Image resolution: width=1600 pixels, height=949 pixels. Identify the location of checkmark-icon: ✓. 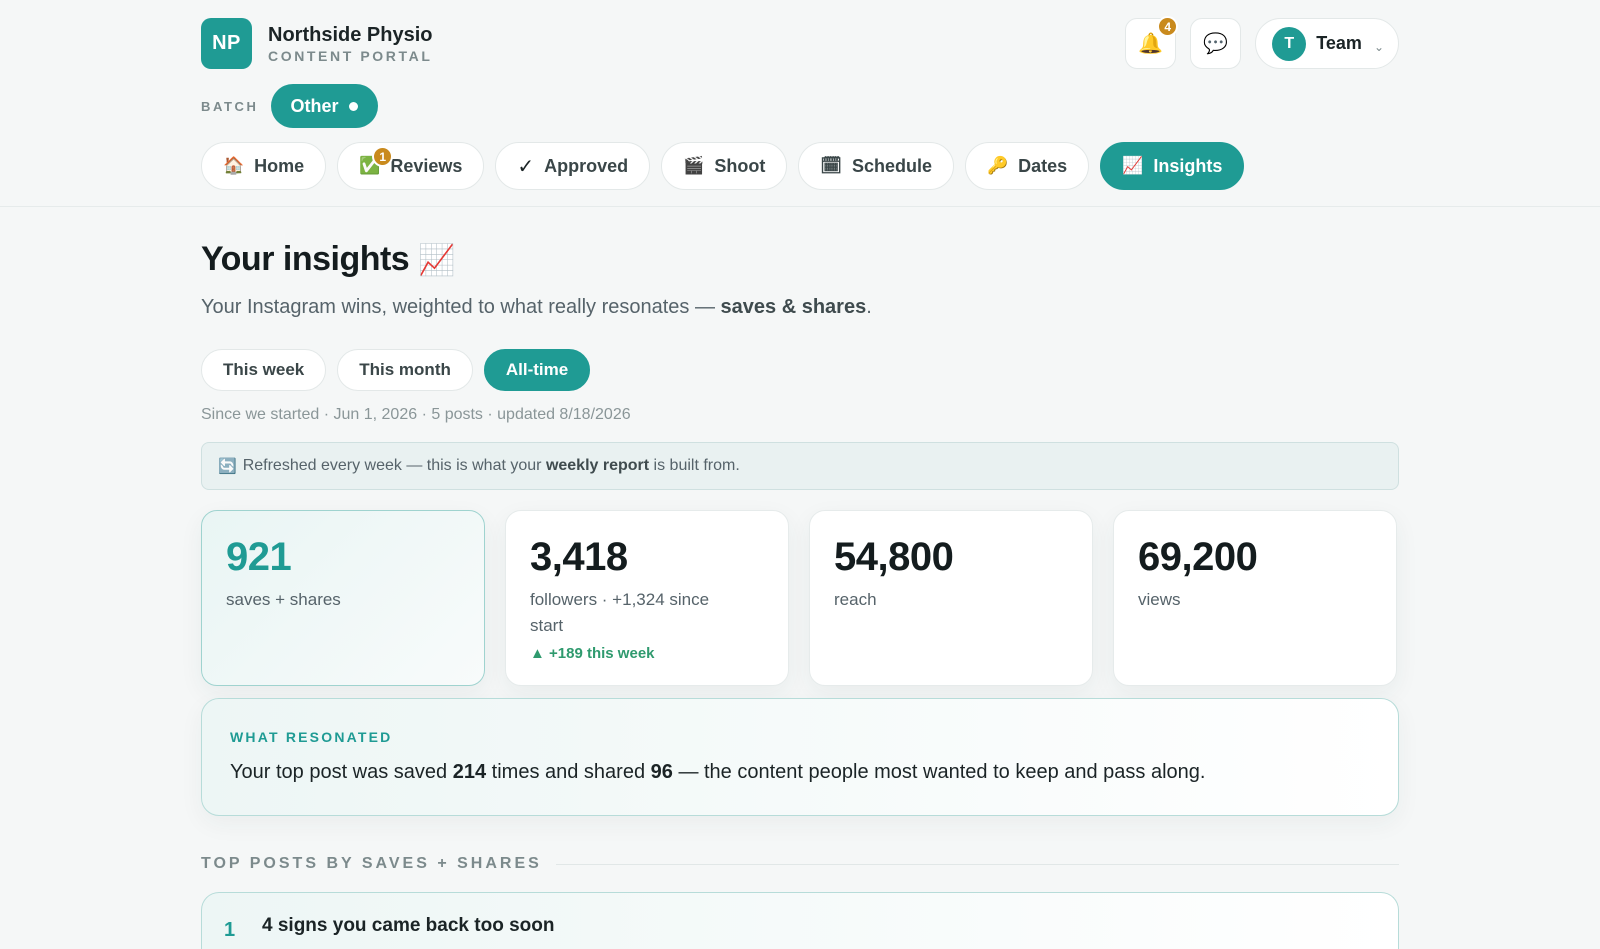
(526, 166).